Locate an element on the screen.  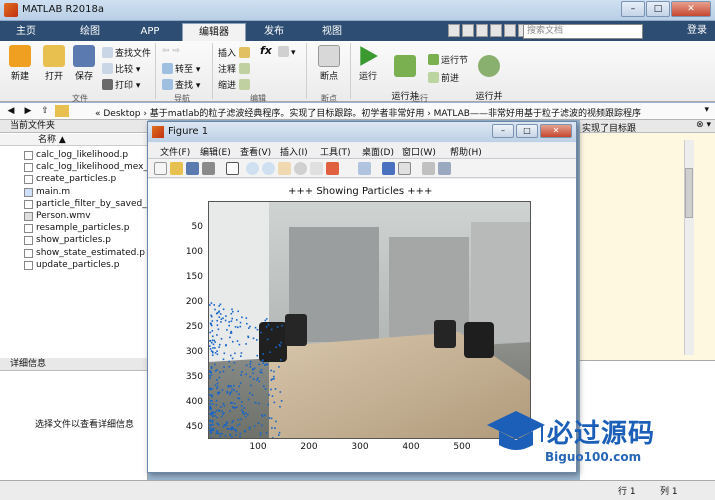
breakpoints-button: 断点 is located at coordinates (329, 63).